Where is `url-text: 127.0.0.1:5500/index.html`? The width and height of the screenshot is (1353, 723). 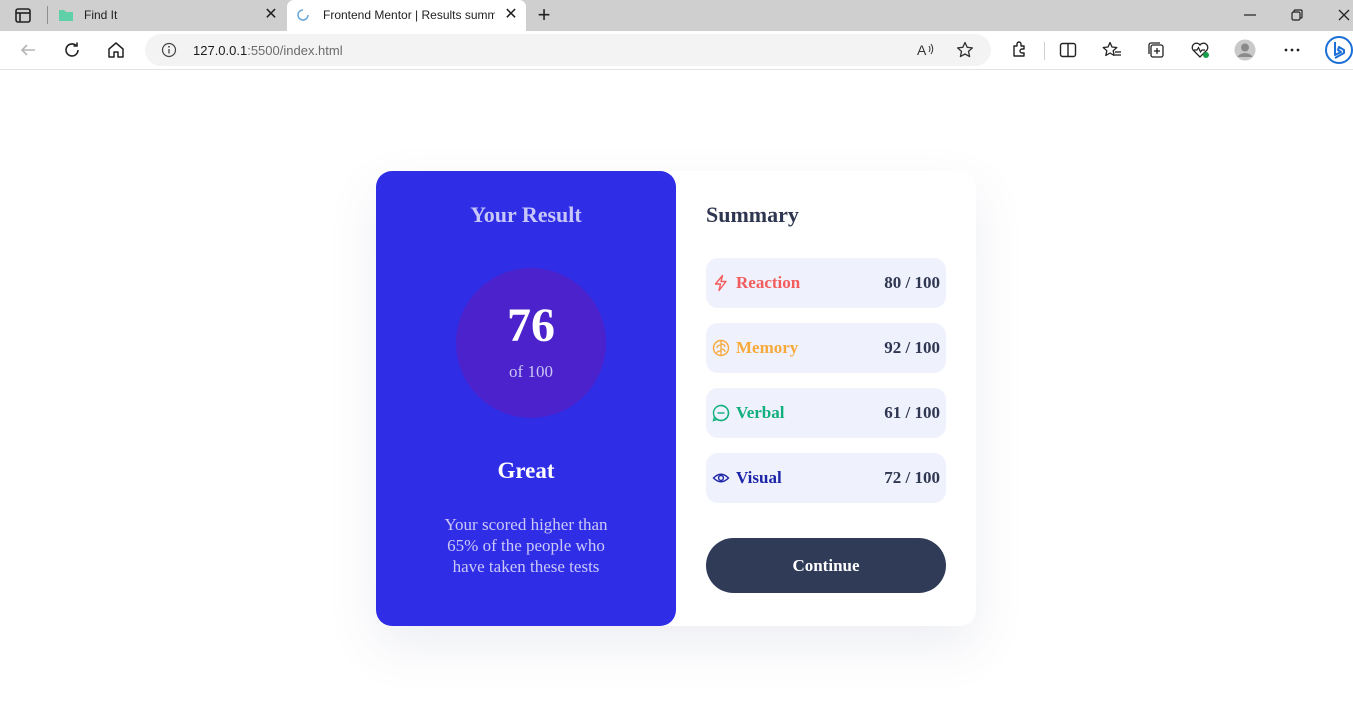 url-text: 127.0.0.1:5500/index.html is located at coordinates (268, 50).